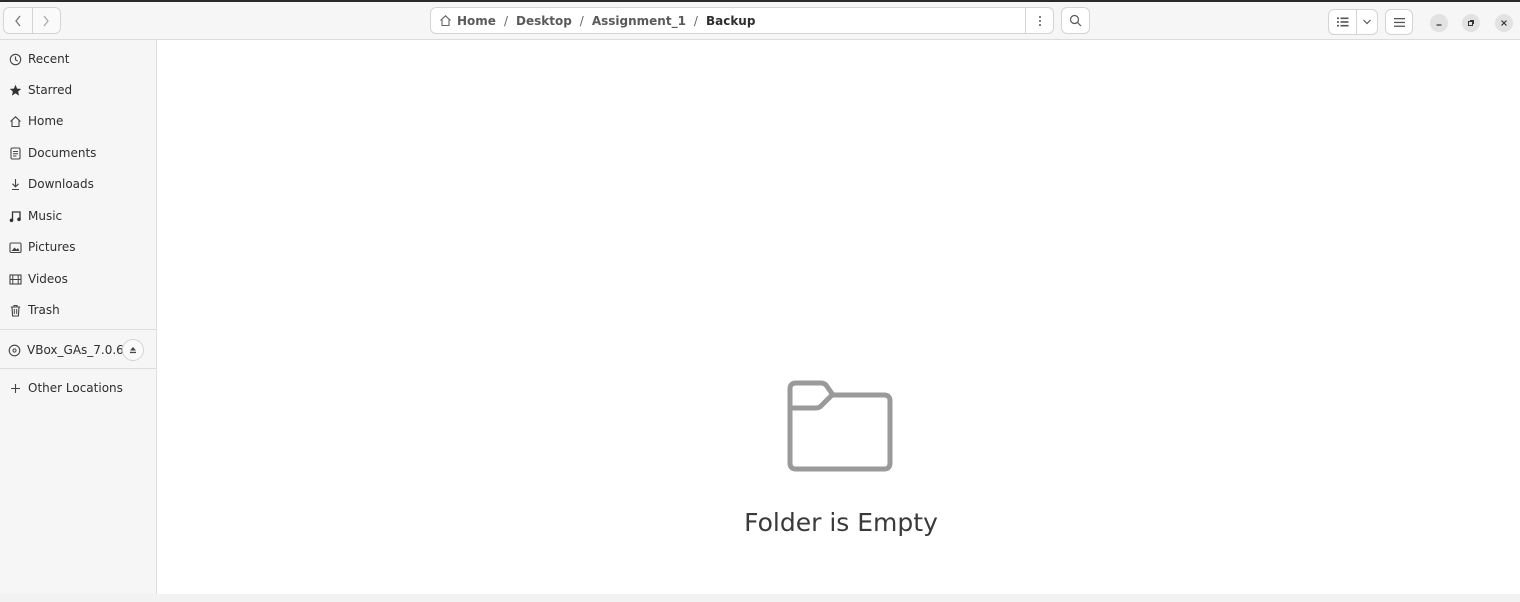 Image resolution: width=1520 pixels, height=602 pixels. I want to click on list-view-button, so click(1342, 22).